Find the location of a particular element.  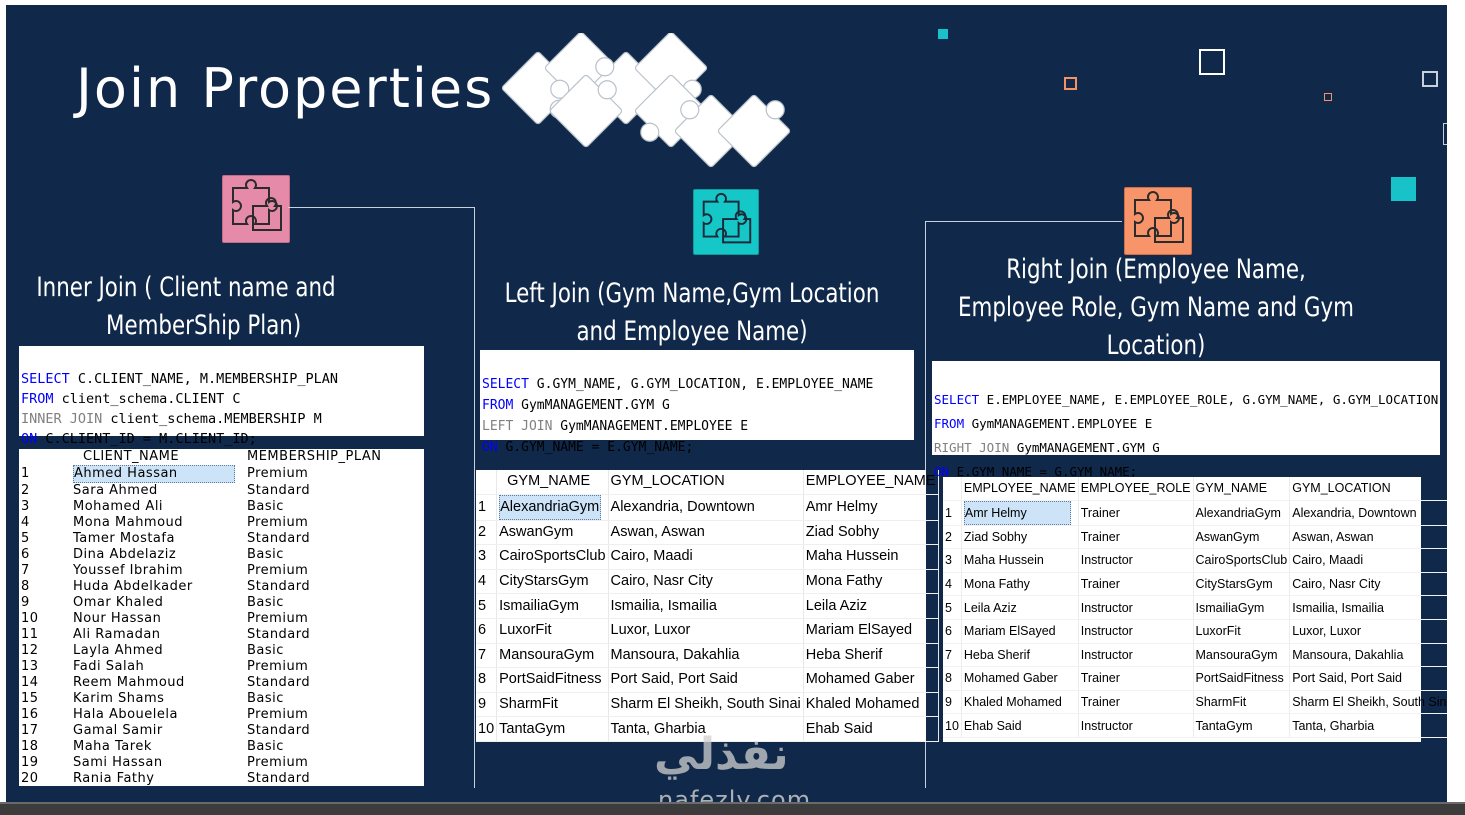

table-row: 12 Layla Ahmed Basic is located at coordinates (221, 651).